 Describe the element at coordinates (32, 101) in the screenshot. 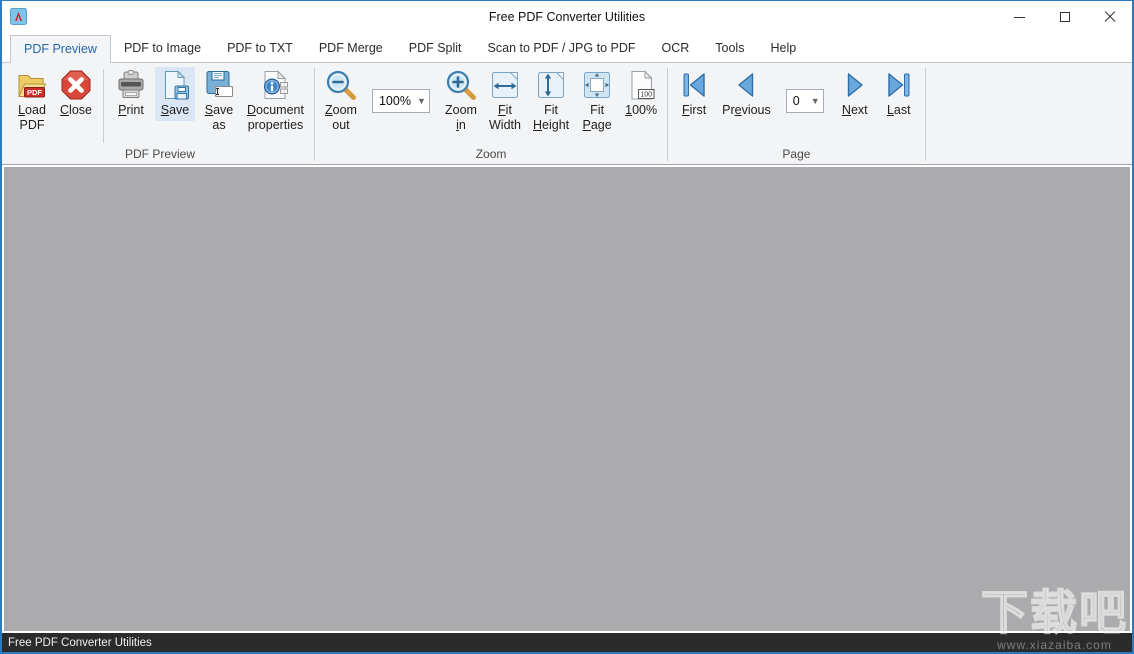

I see `load-pdf-button: PDF Load PDF` at that location.